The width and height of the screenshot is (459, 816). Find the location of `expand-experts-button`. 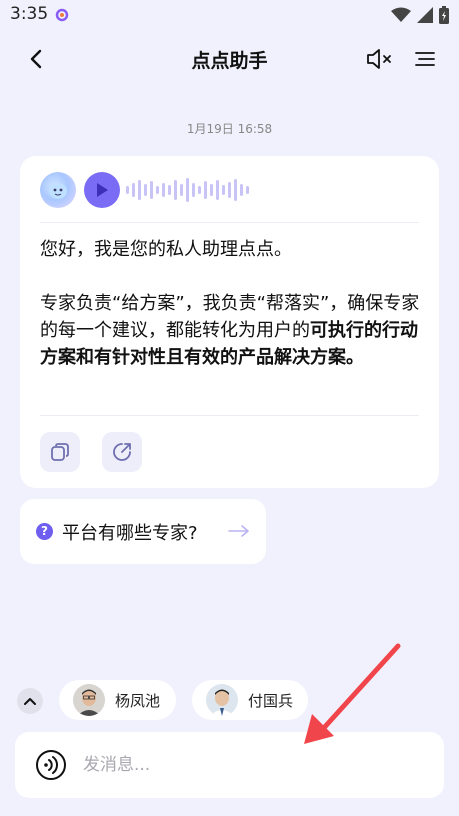

expand-experts-button is located at coordinates (30, 701).